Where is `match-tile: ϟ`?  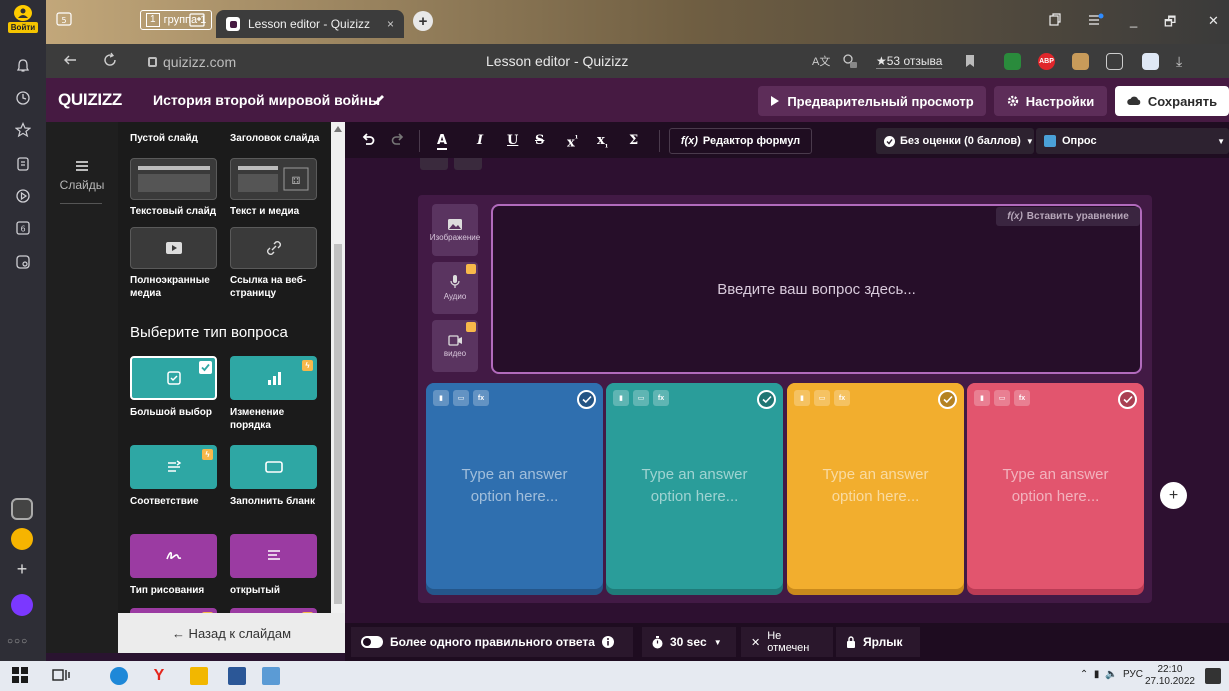
match-tile: ϟ is located at coordinates (173, 467).